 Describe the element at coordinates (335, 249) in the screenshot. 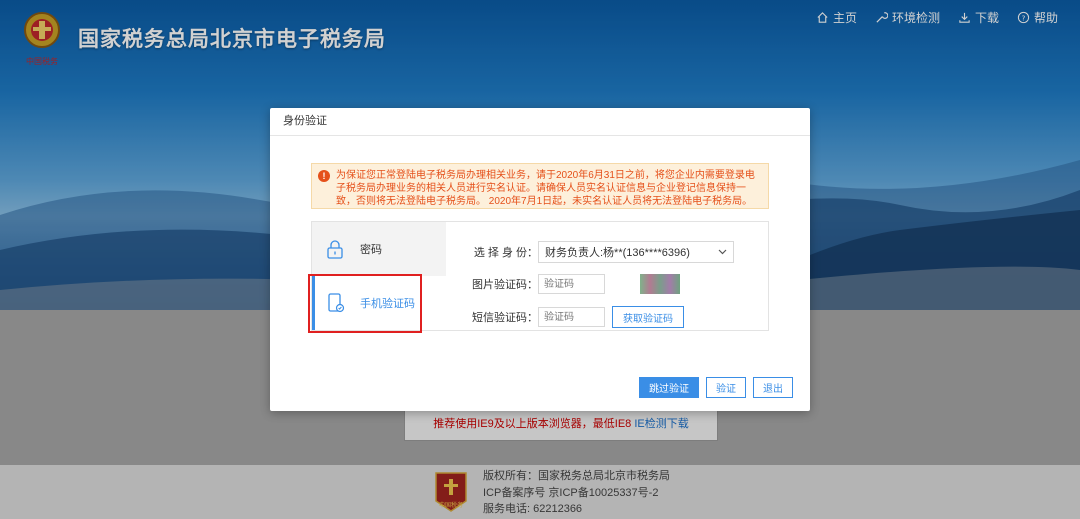

I see `lock-icon` at that location.